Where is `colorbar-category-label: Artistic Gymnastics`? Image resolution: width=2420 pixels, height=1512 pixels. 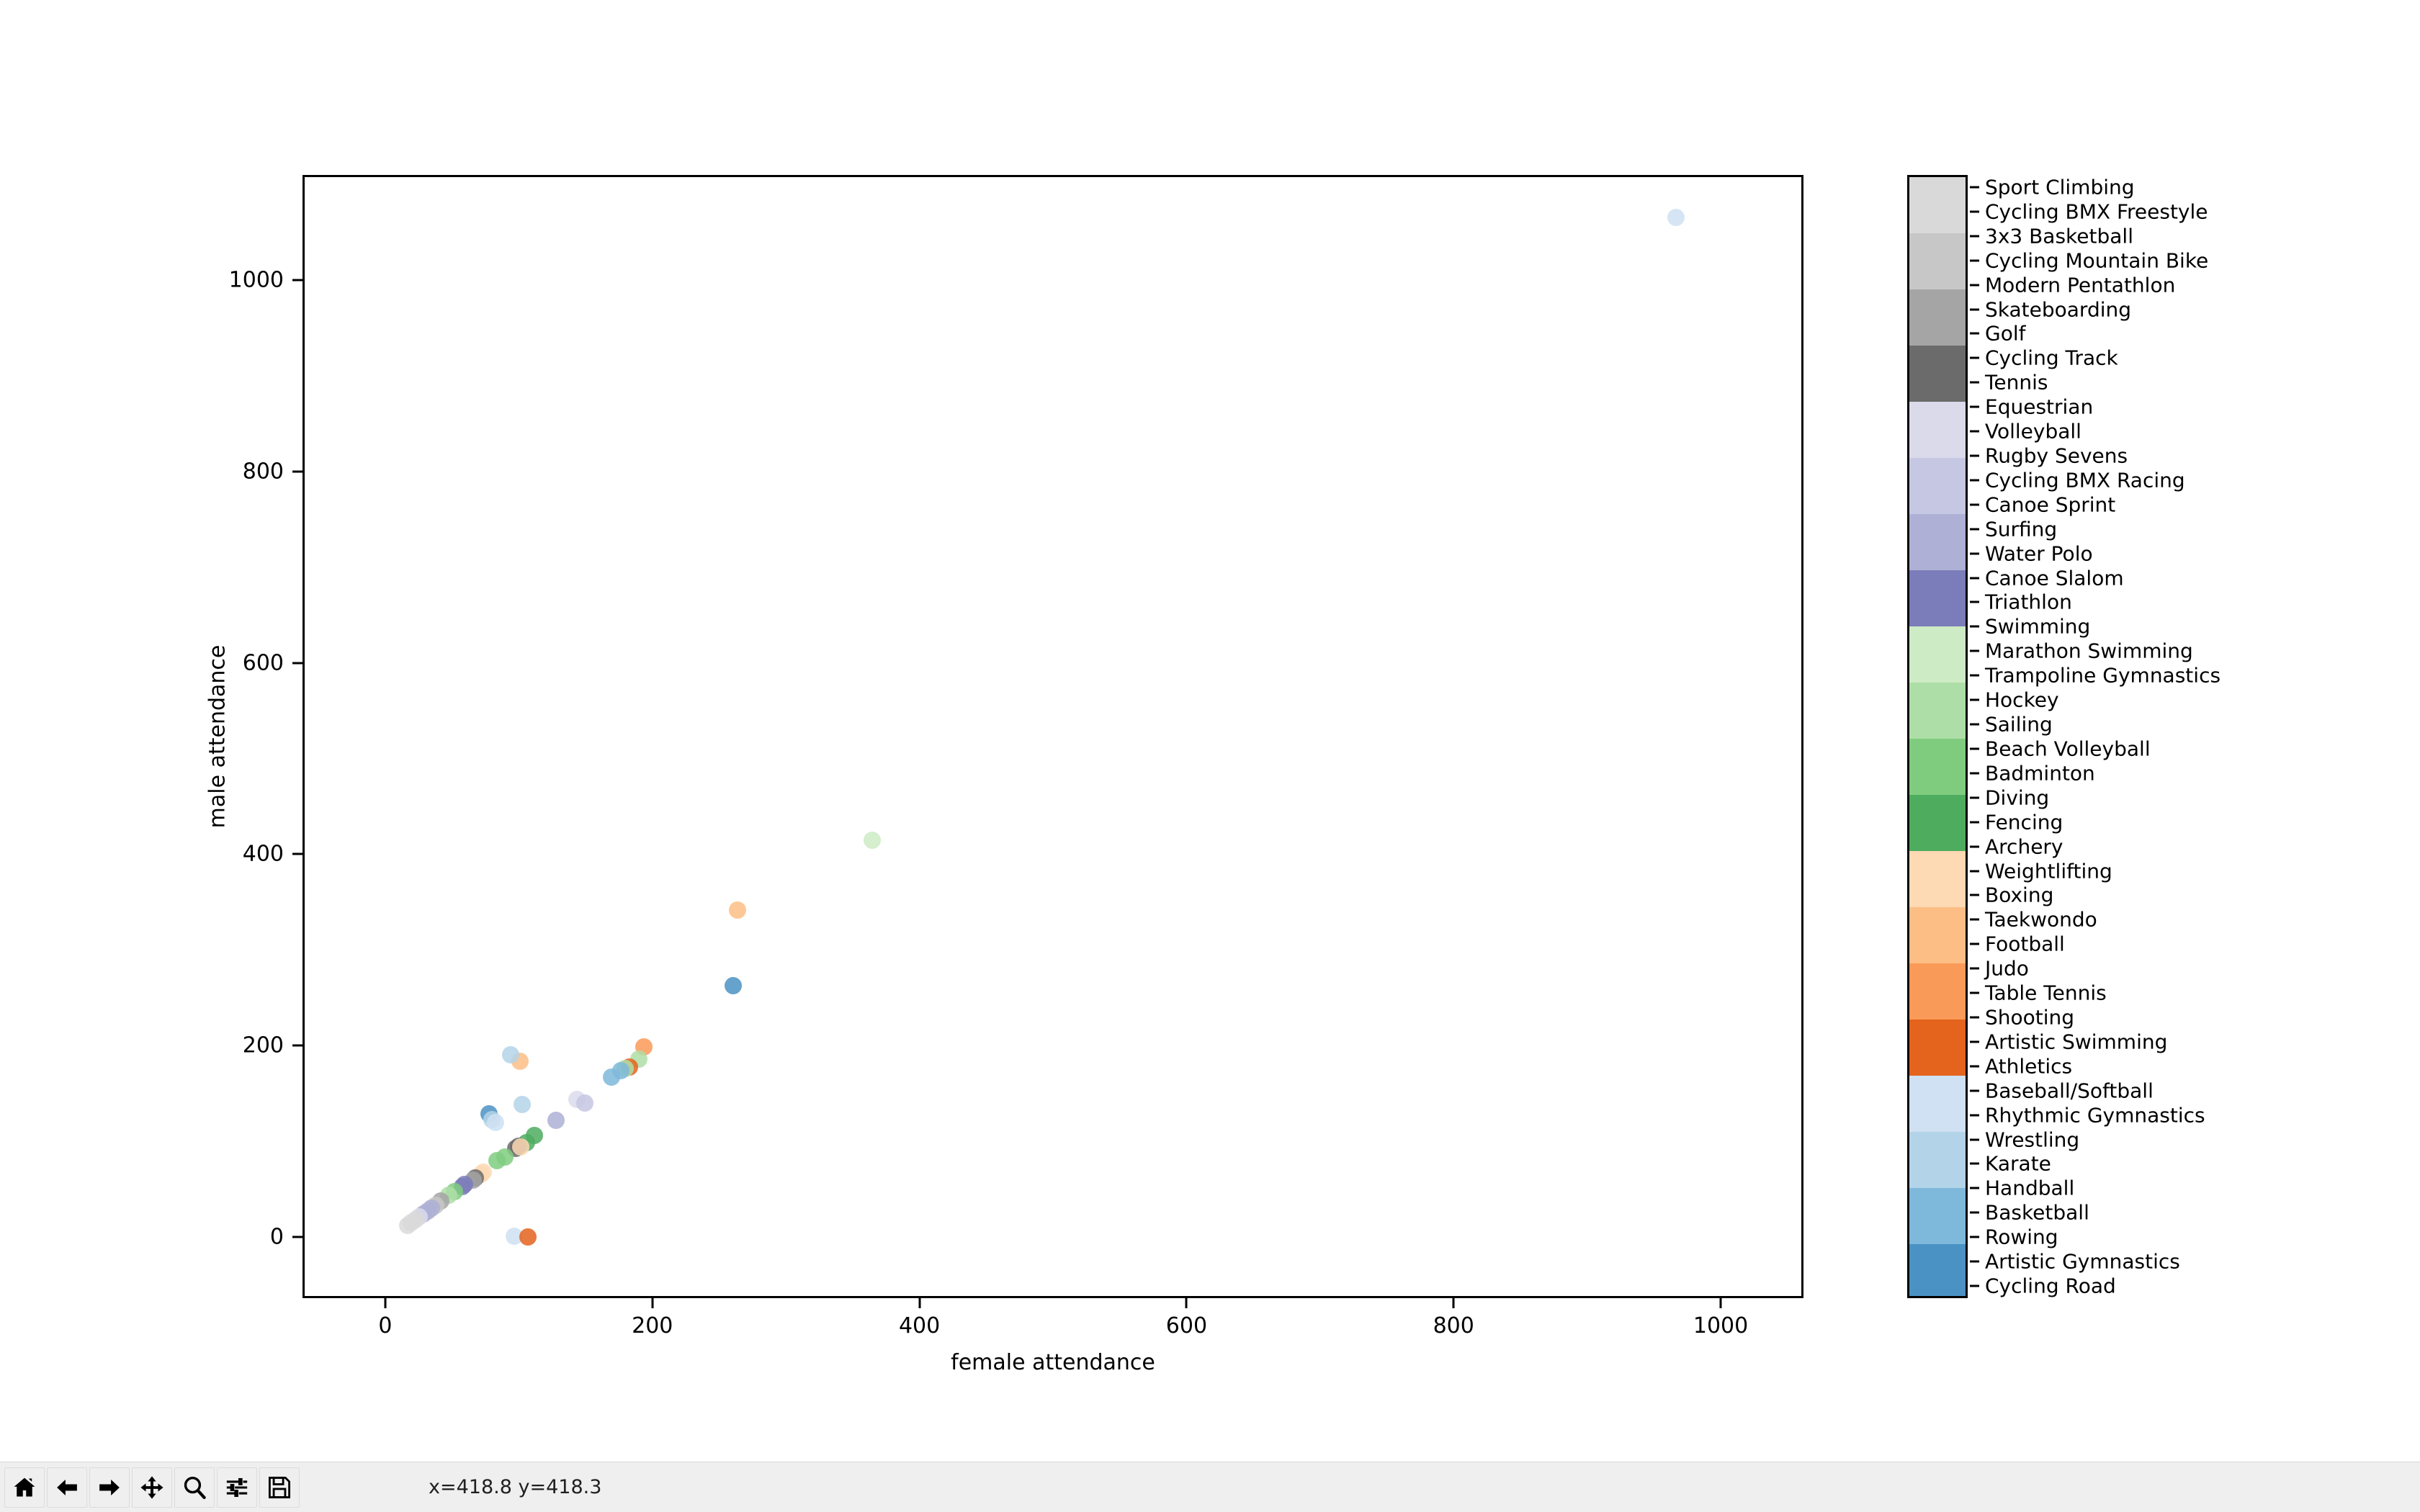
colorbar-category-label: Artistic Gymnastics is located at coordinates (2082, 1261).